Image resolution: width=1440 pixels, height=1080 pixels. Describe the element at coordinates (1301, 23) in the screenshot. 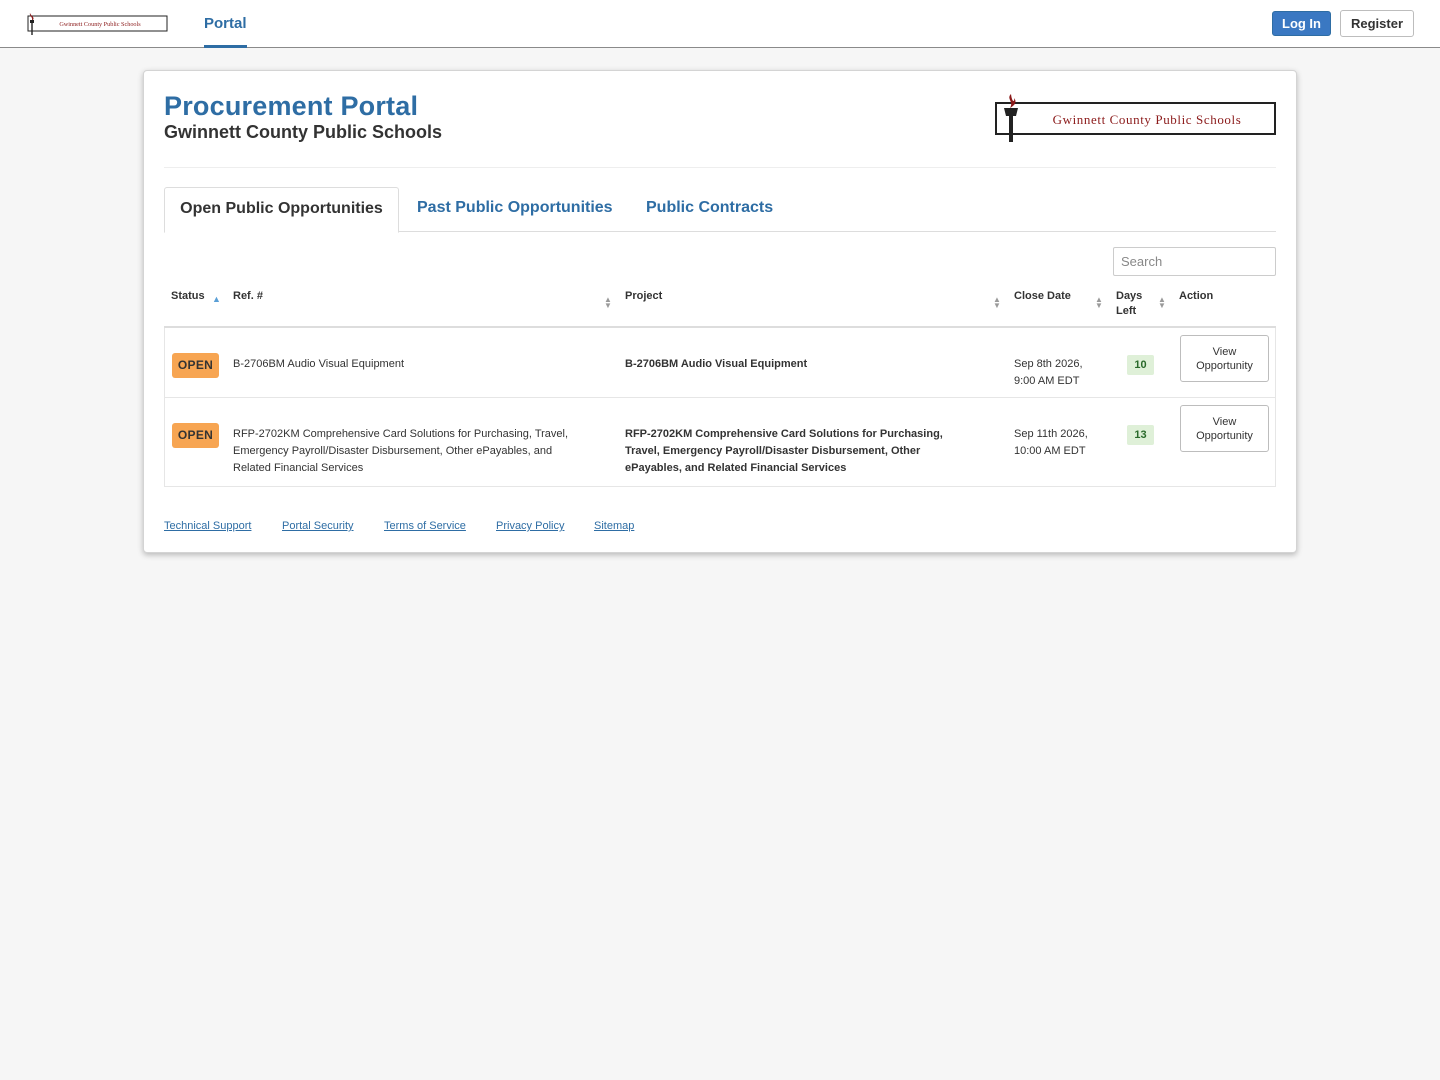

I see `login-button: Log In` at that location.